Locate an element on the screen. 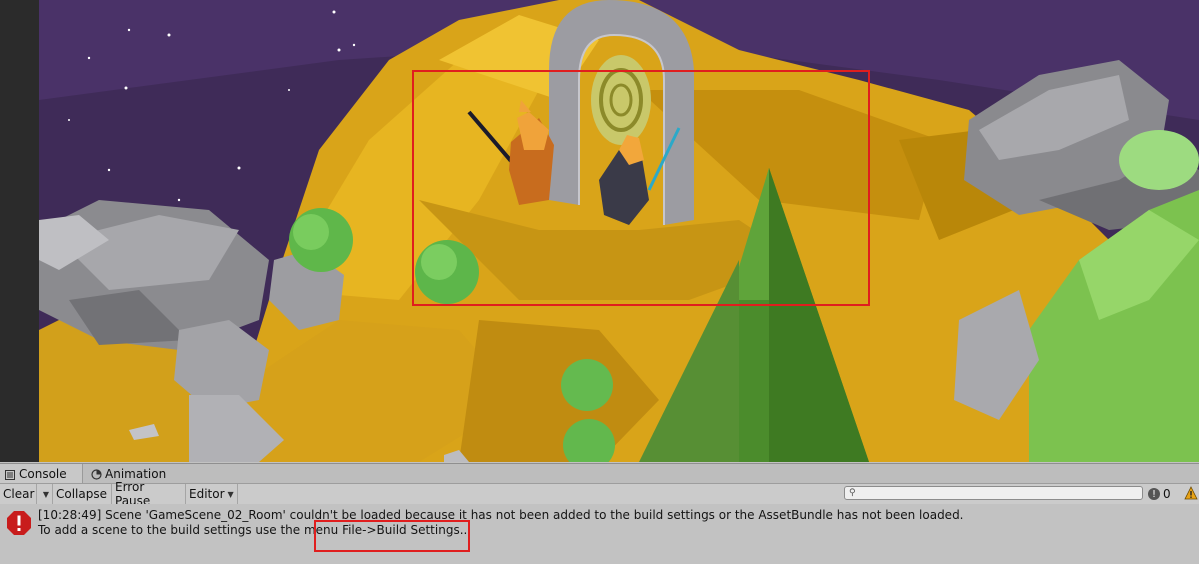 Image resolution: width=1199 pixels, height=564 pixels. warning-icon is located at coordinates (1191, 493).